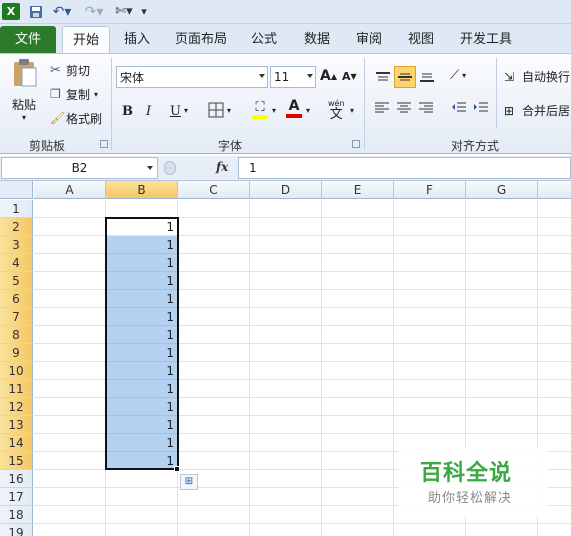 The height and width of the screenshot is (536, 571). I want to click on row-header-12: 12, so click(16, 407).